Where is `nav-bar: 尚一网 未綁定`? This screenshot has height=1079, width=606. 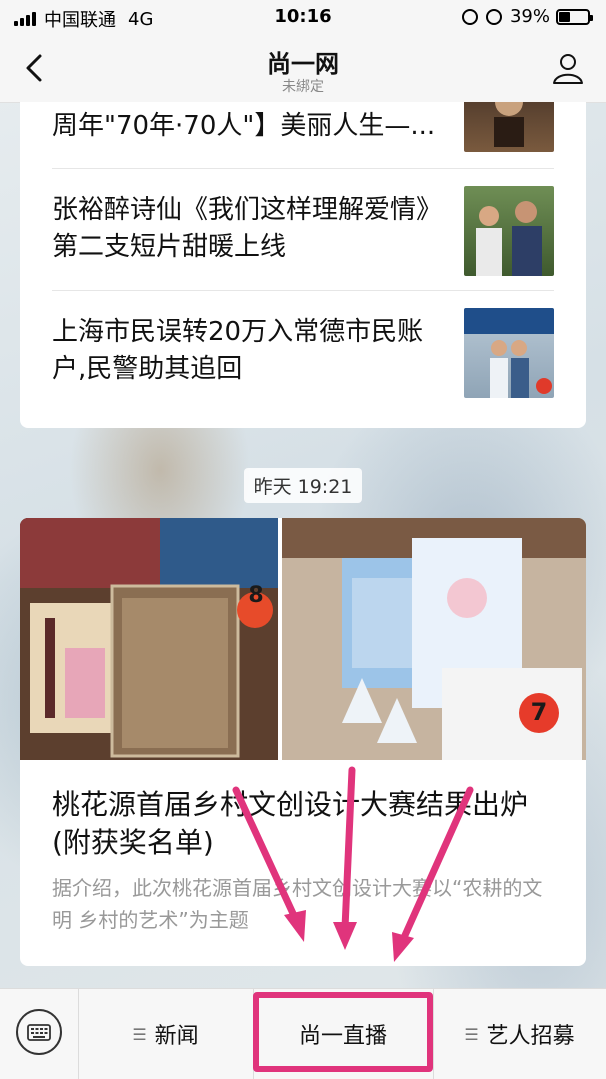 nav-bar: 尚一网 未綁定 is located at coordinates (303, 68).